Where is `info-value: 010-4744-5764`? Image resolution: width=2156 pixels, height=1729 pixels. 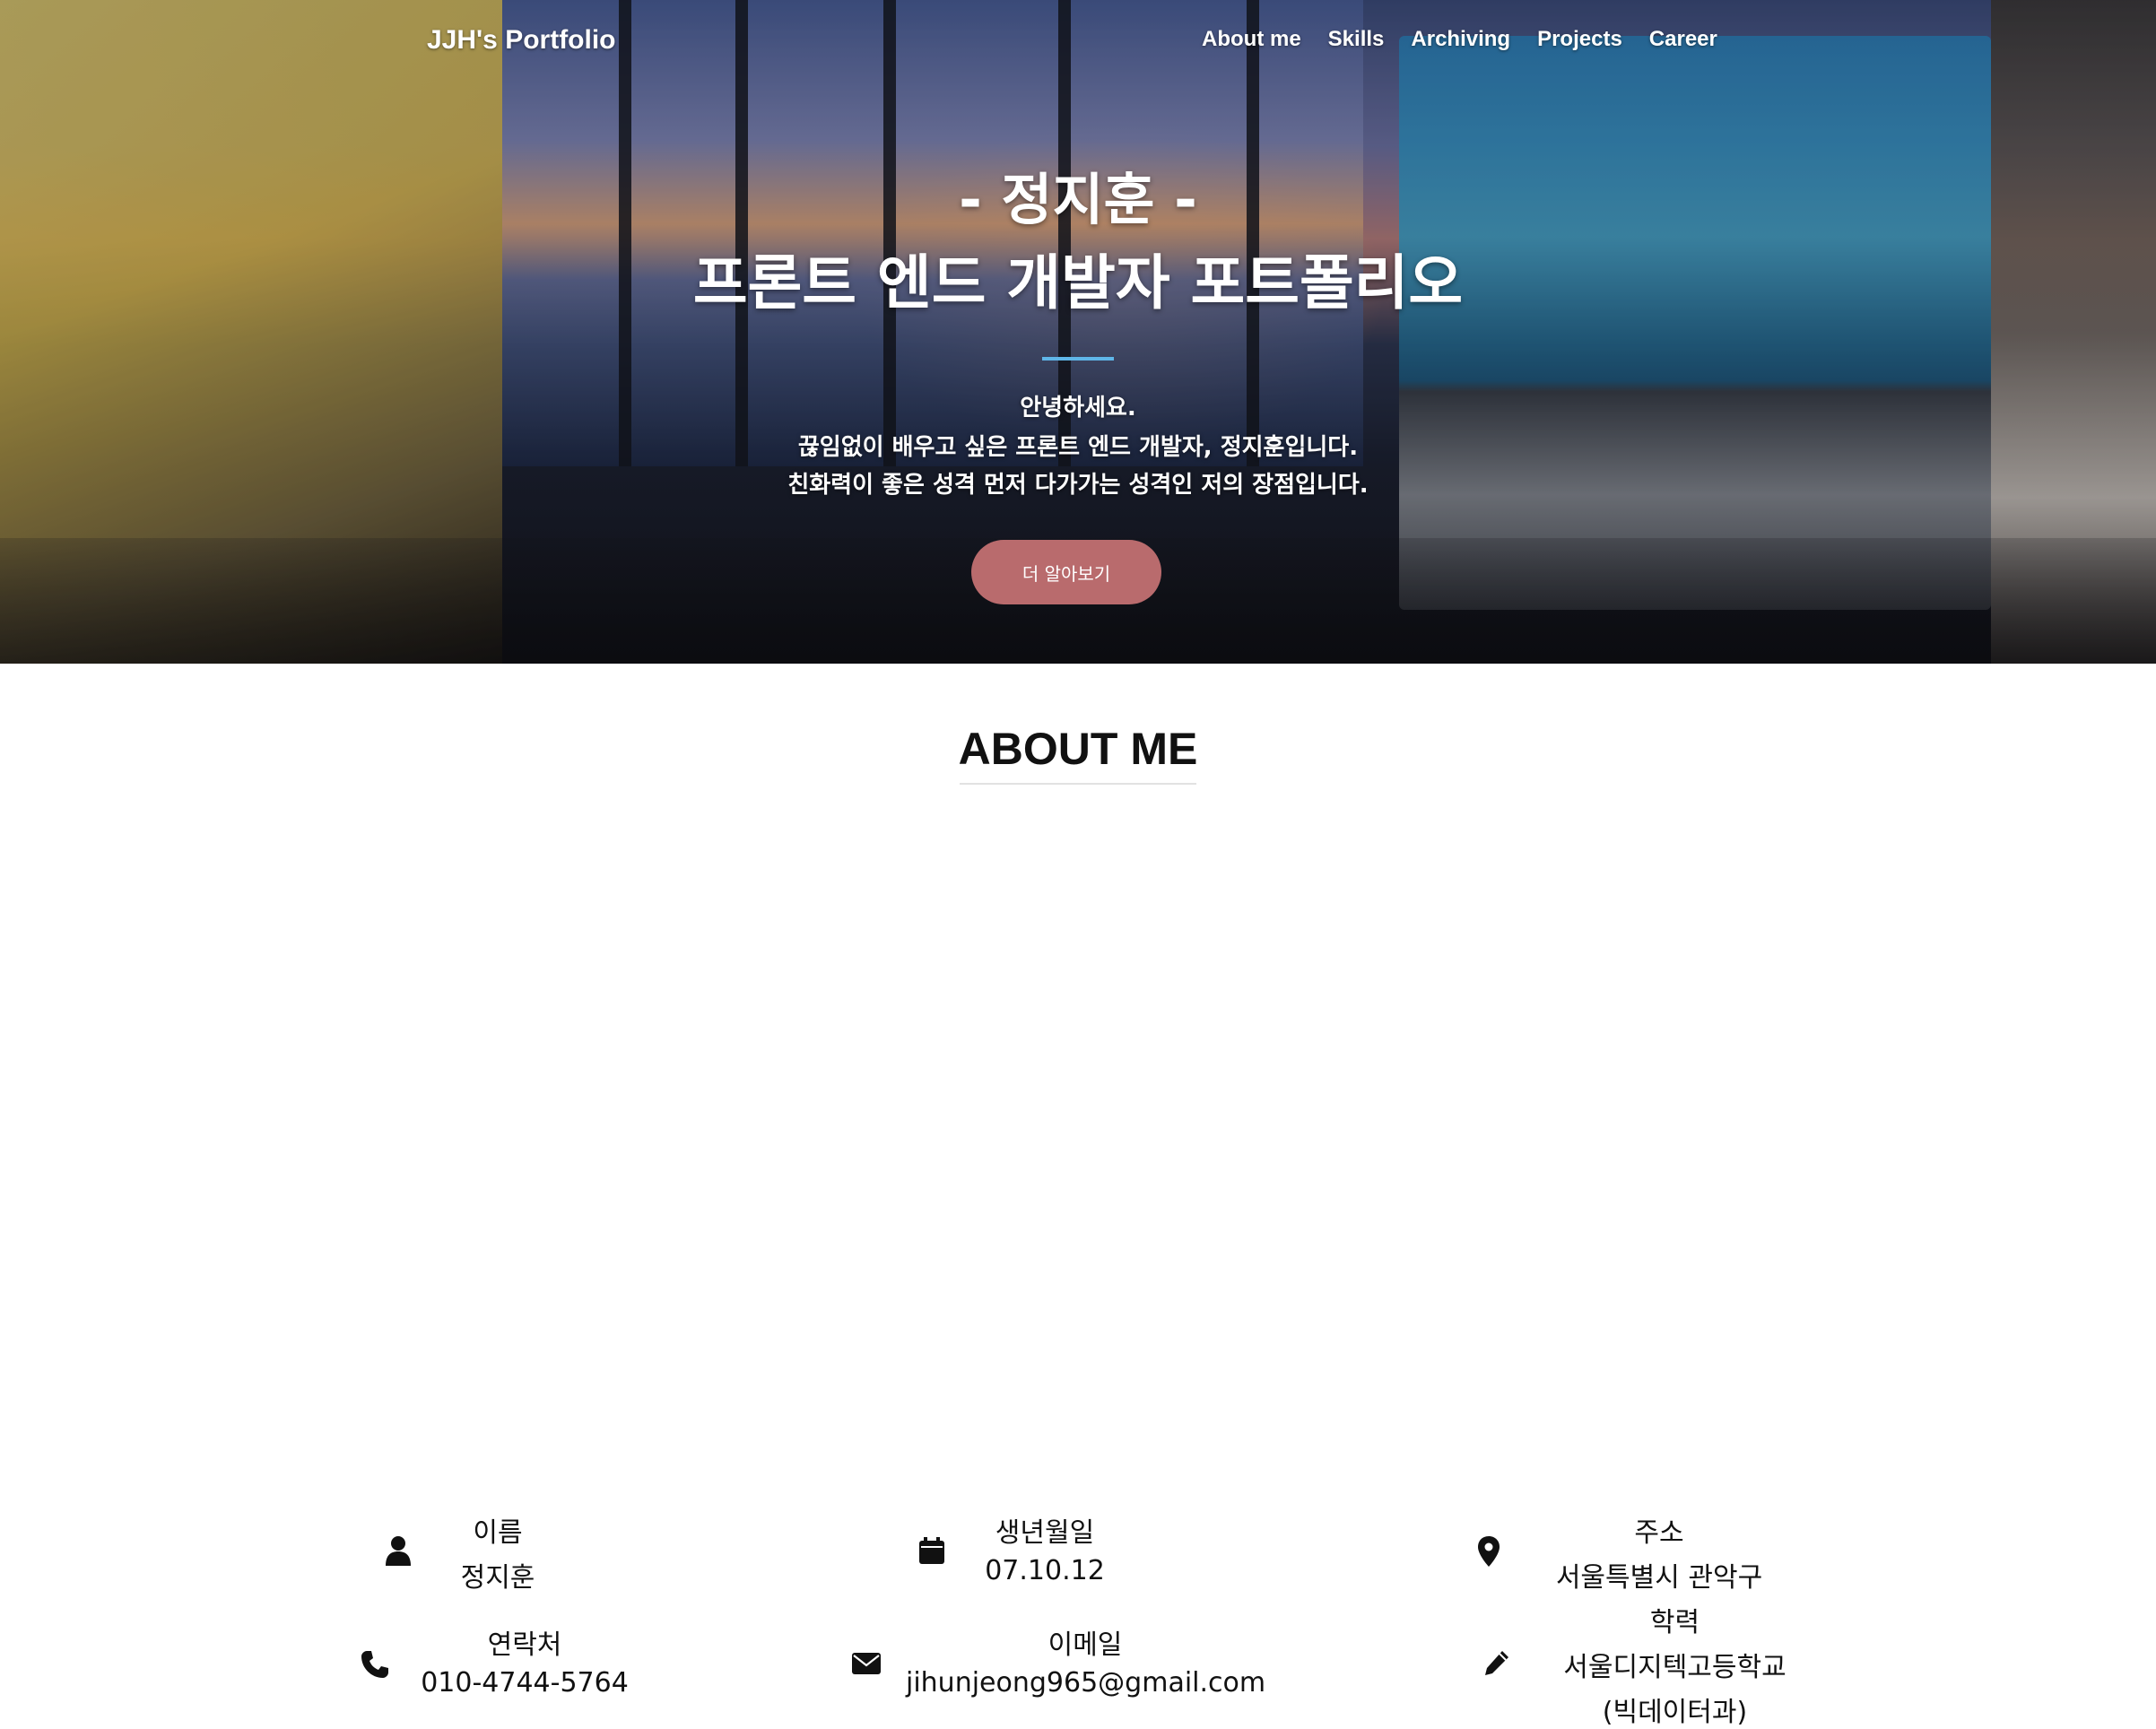
info-value: 010-4744-5764 is located at coordinates (525, 1683).